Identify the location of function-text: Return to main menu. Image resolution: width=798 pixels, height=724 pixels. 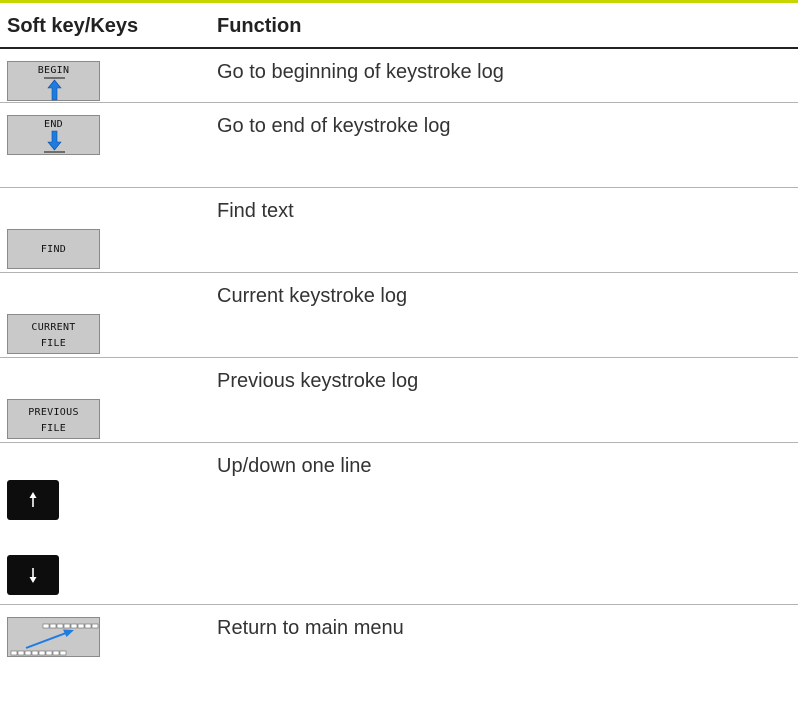
(310, 628).